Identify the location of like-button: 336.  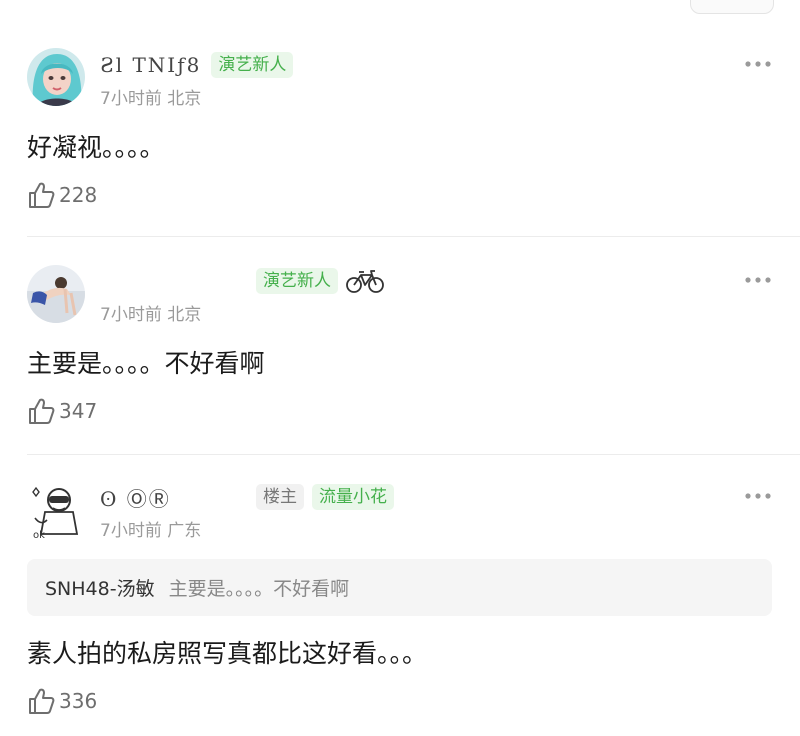
(62, 701).